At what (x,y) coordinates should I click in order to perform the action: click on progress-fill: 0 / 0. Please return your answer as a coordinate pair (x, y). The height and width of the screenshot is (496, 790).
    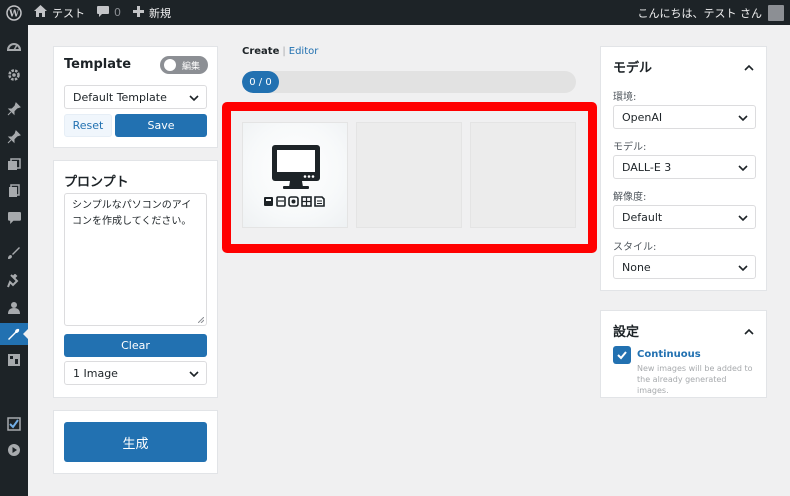
    Looking at the image, I should click on (260, 82).